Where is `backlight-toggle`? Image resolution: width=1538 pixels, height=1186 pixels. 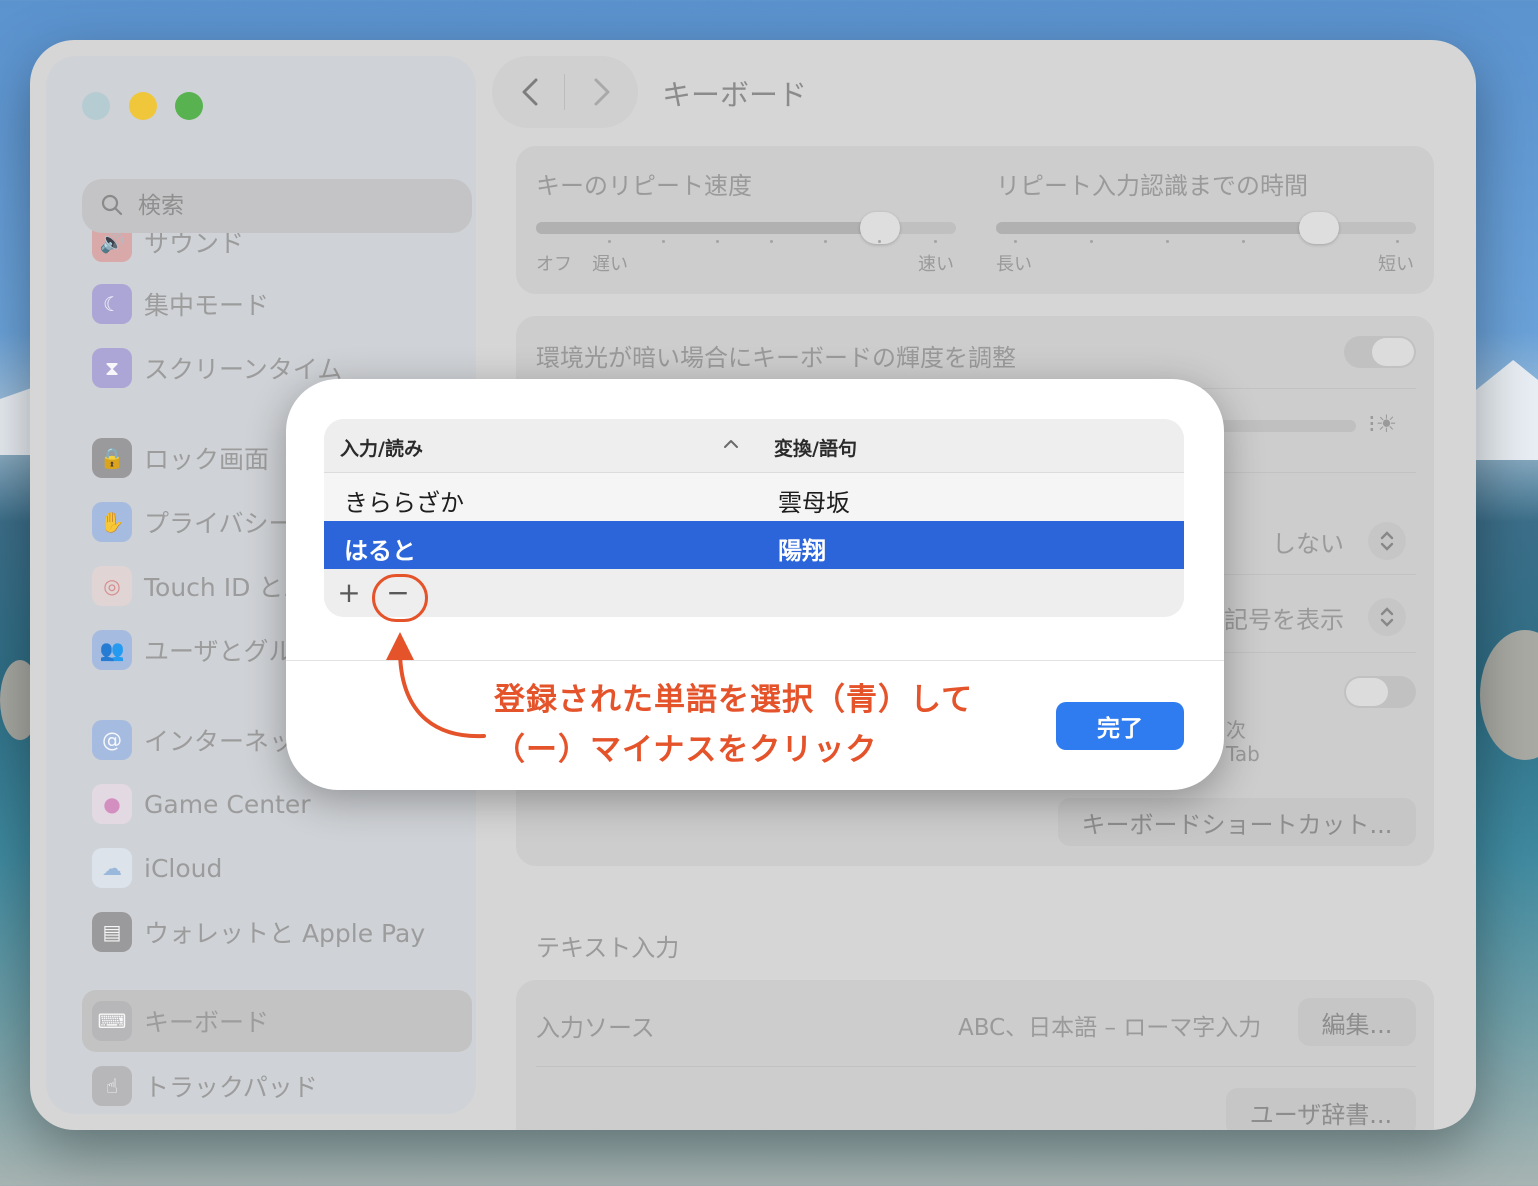
backlight-toggle is located at coordinates (1380, 352).